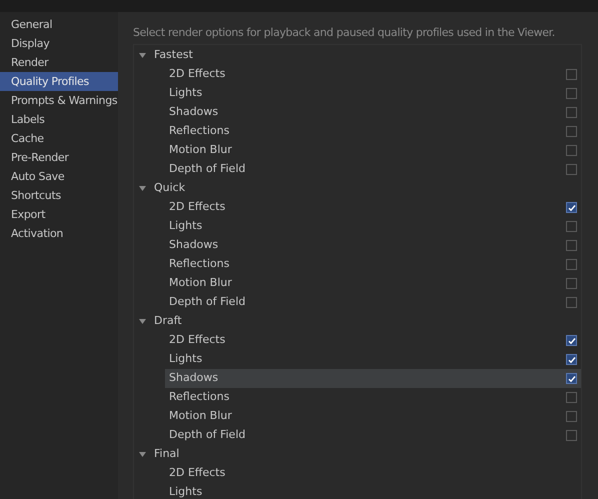 The image size is (598, 499). What do you see at coordinates (59, 157) in the screenshot?
I see `sidebar-item: Pre-Render` at bounding box center [59, 157].